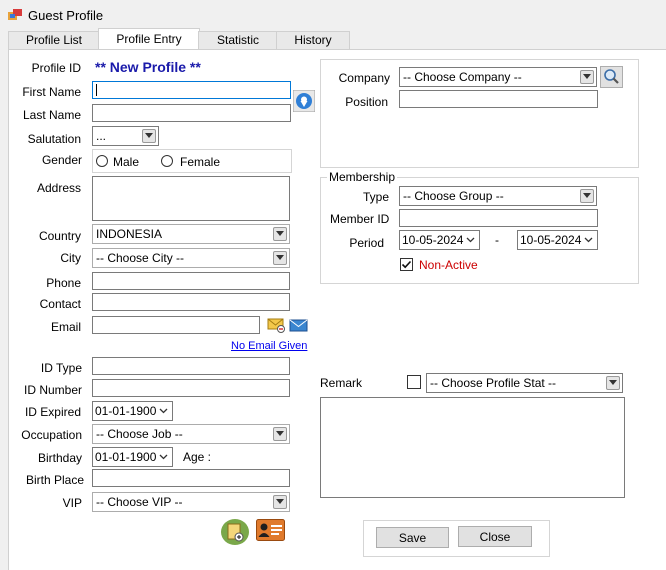  I want to click on search-icon, so click(611, 77).